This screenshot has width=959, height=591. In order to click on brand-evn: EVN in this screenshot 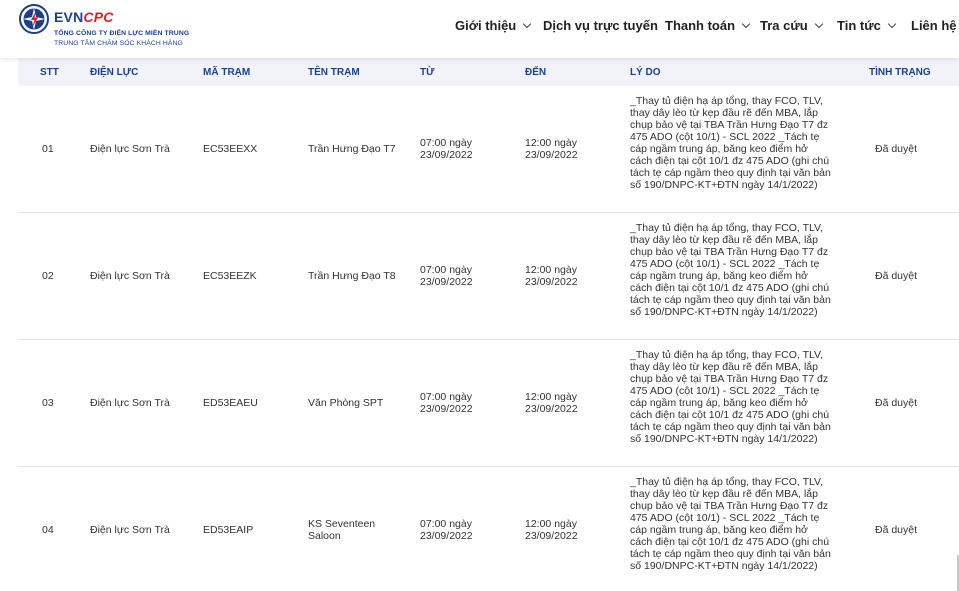, I will do `click(69, 17)`.